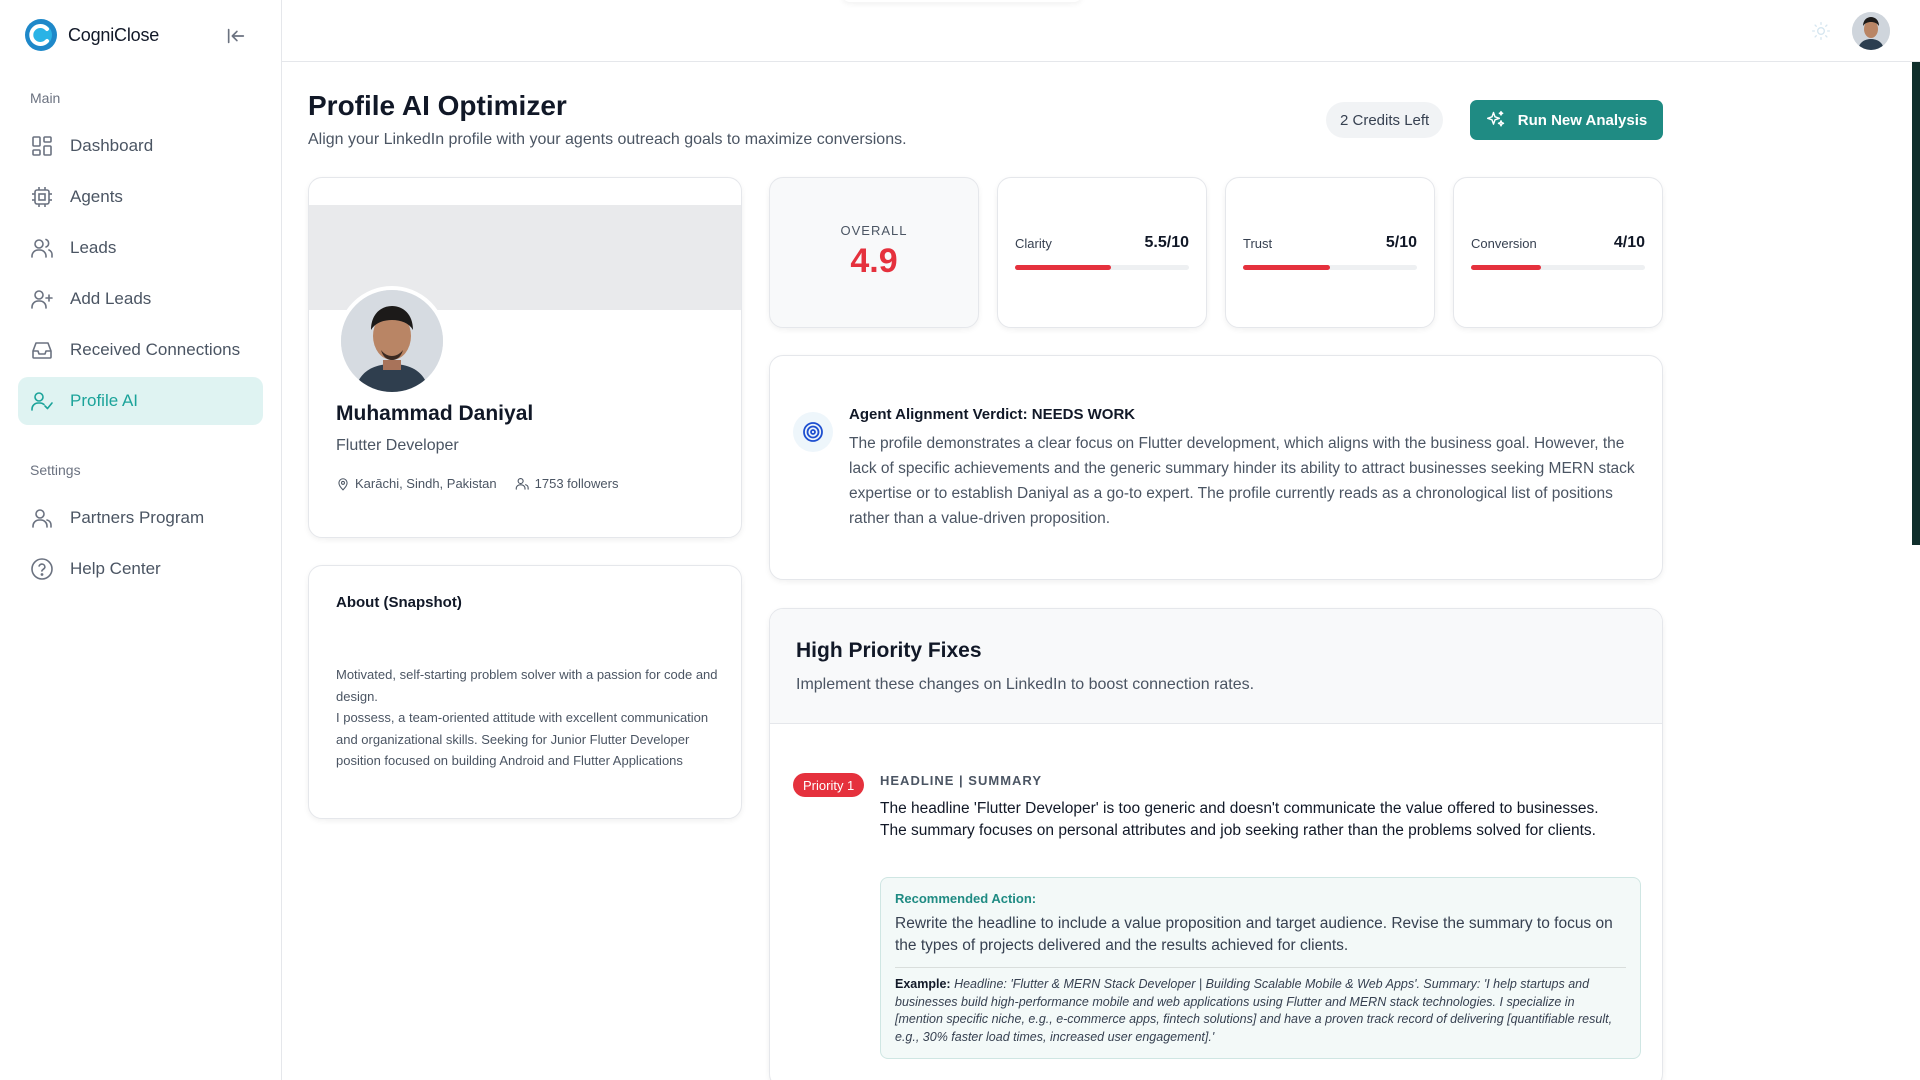 Image resolution: width=1920 pixels, height=1080 pixels. What do you see at coordinates (1101, 31) in the screenshot?
I see `topbar` at bounding box center [1101, 31].